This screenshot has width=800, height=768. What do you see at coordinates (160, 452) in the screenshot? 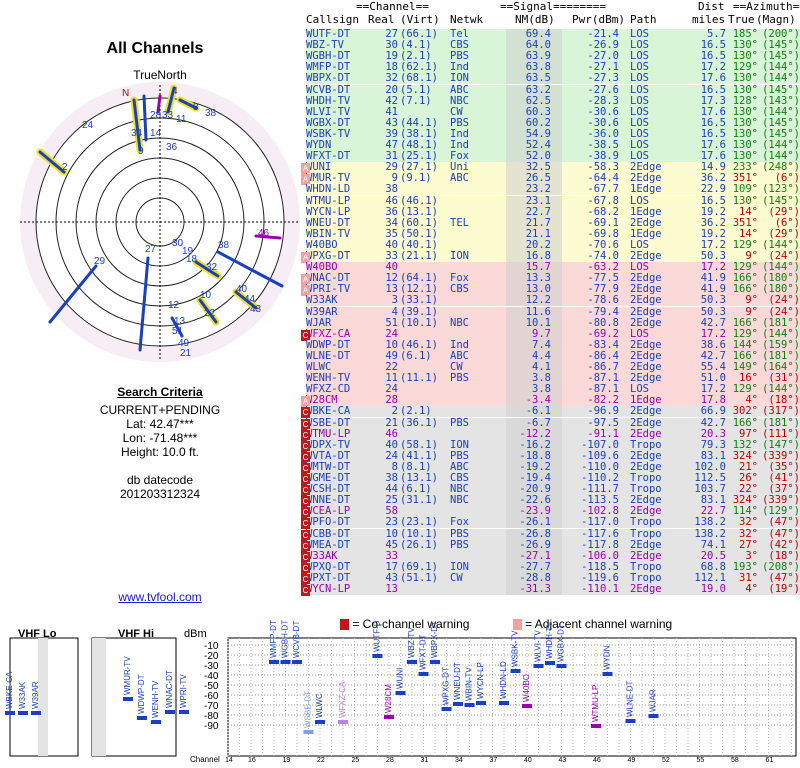
I see `criteria-line: Height: 10.0 ft.` at bounding box center [160, 452].